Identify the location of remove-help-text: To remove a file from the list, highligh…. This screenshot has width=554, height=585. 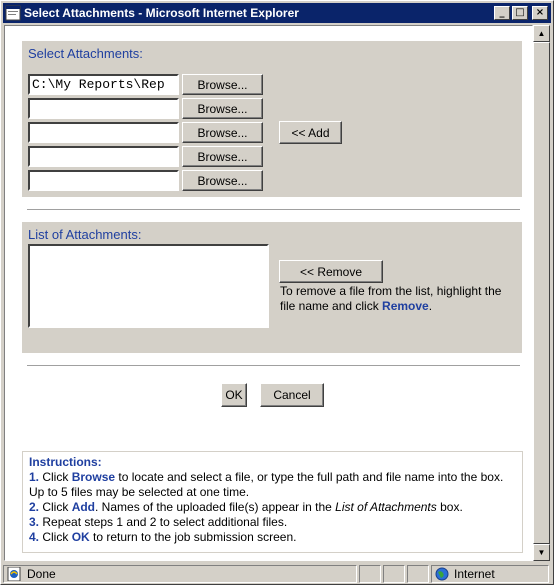
(391, 298).